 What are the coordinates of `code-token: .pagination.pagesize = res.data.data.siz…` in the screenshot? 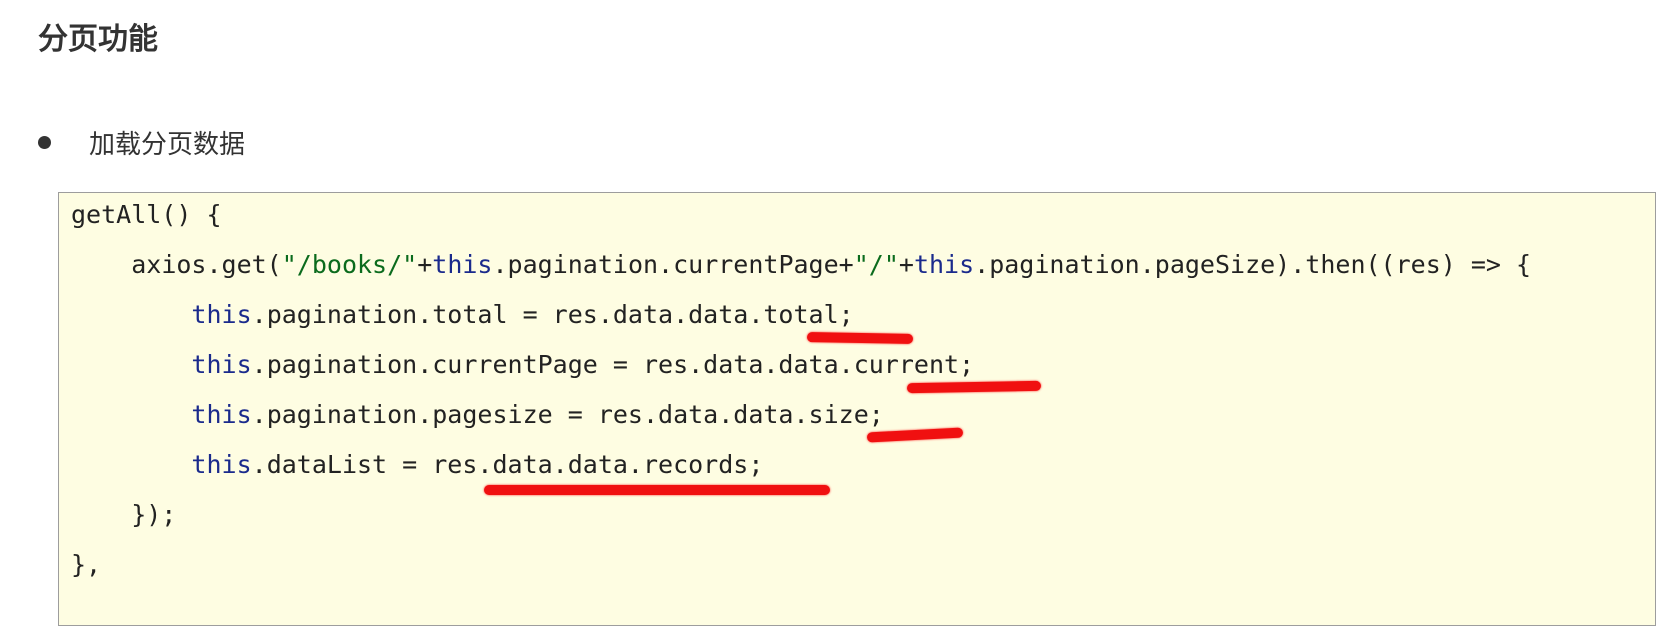 It's located at (567, 414).